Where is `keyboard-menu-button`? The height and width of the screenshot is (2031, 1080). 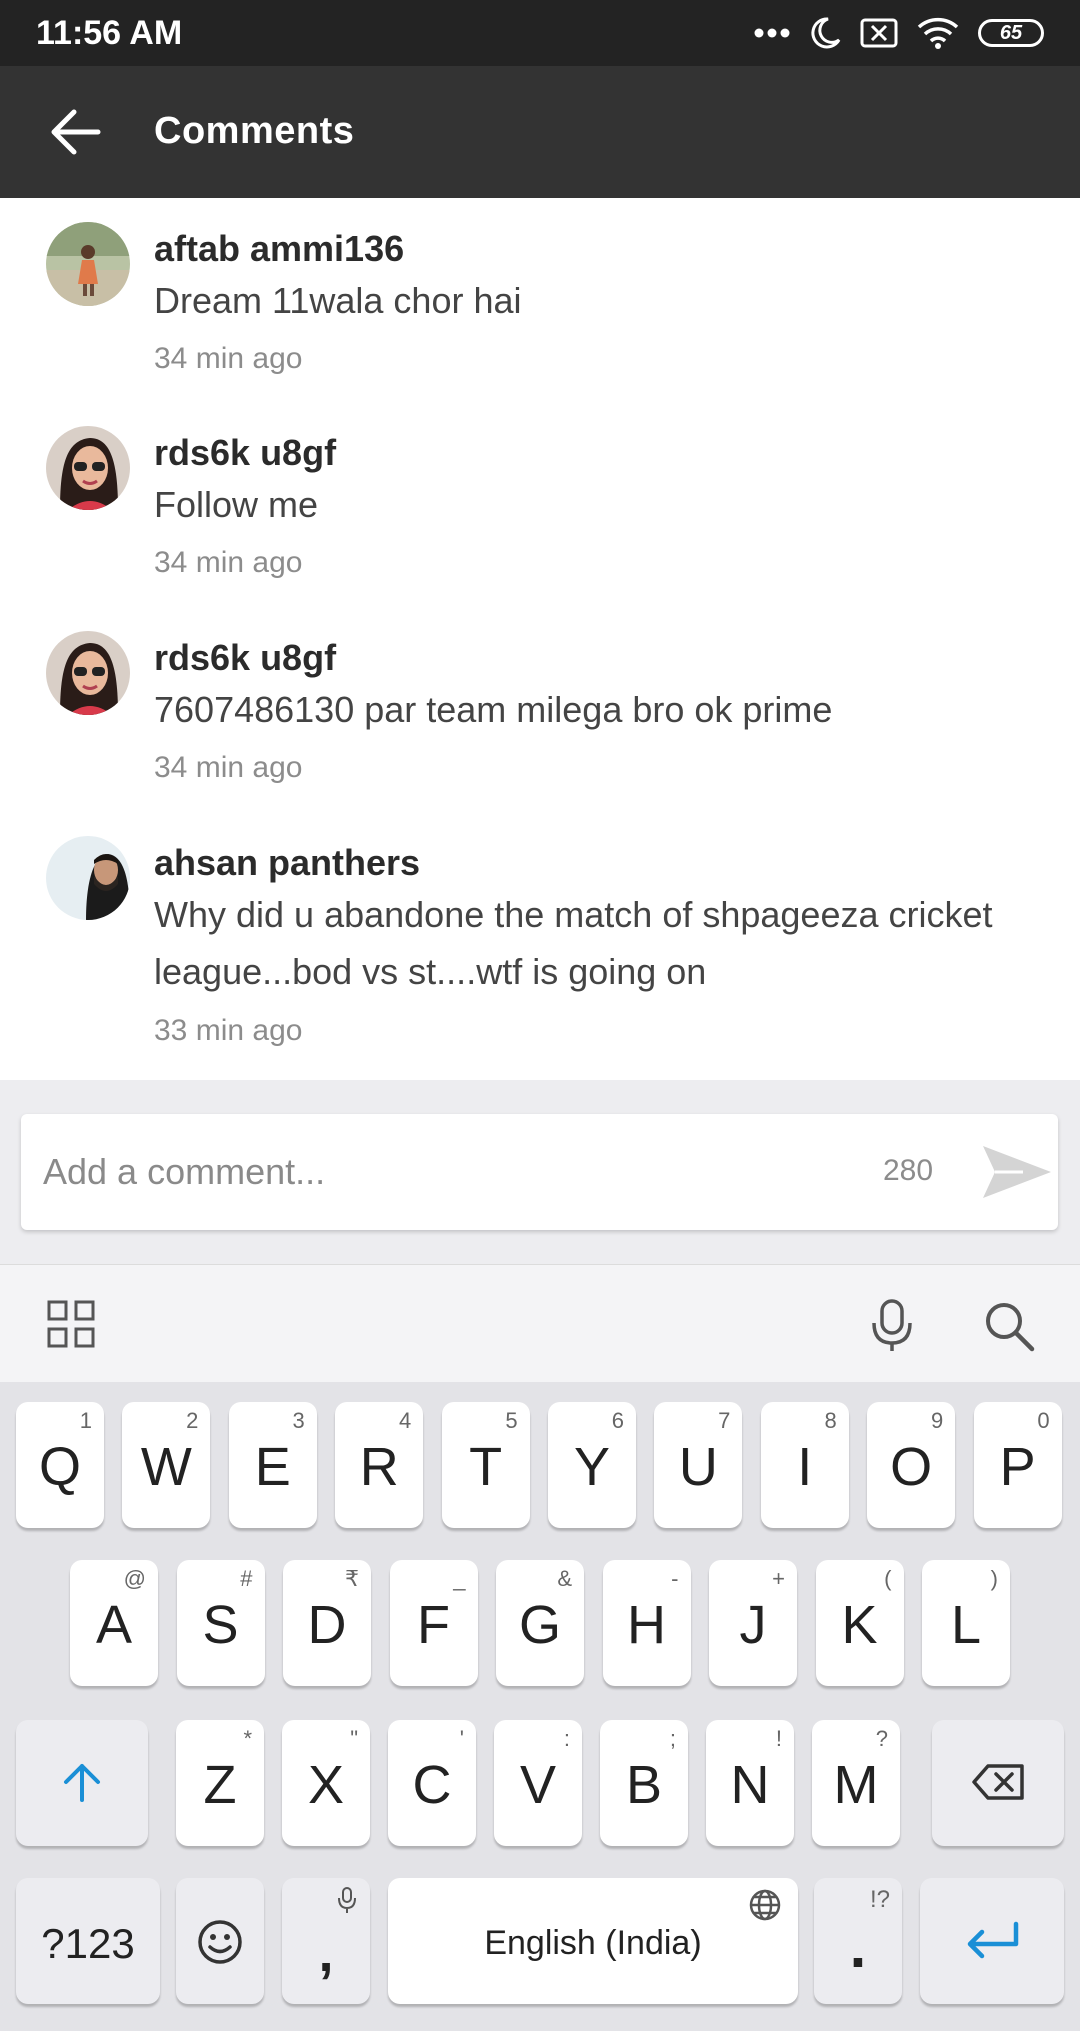
keyboard-menu-button is located at coordinates (71, 1326).